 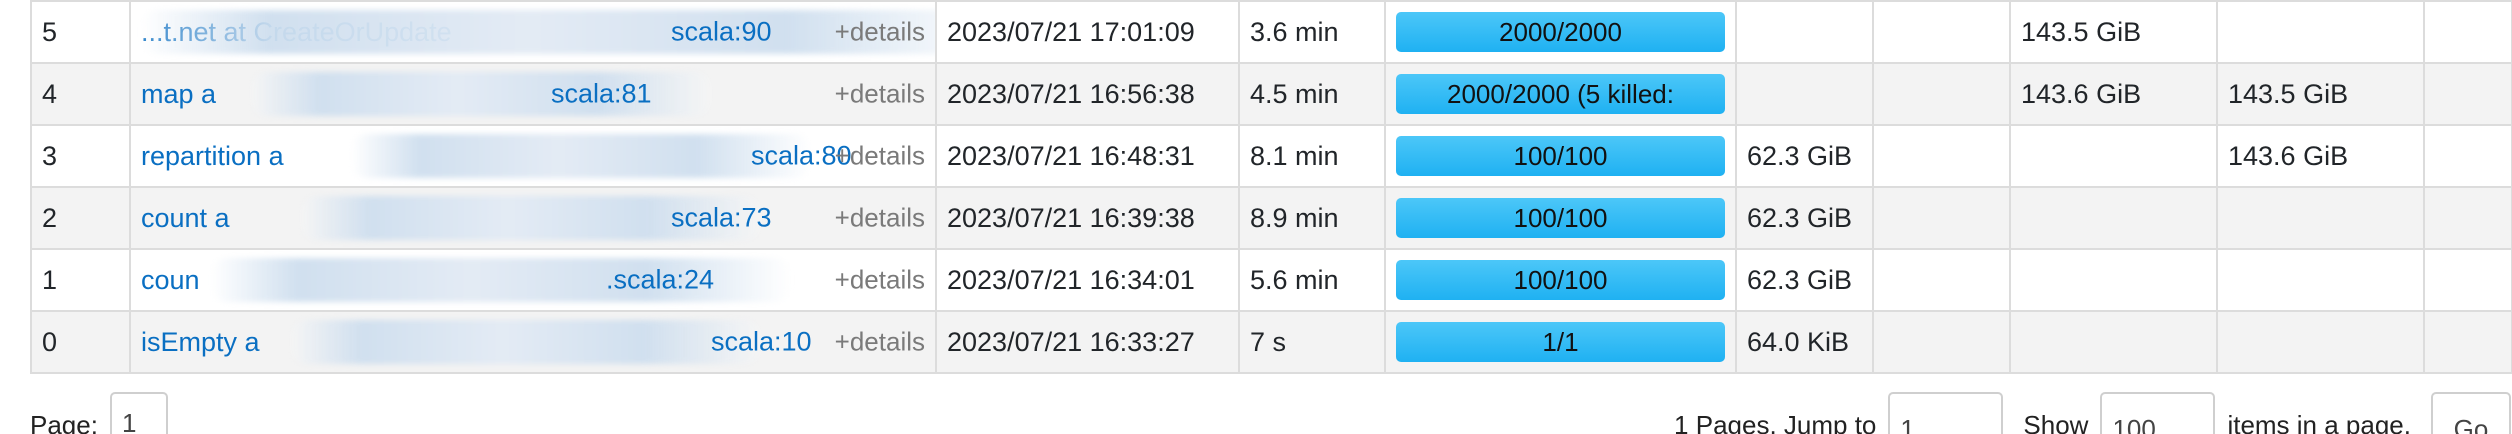 I want to click on submitted-time-cell: 2023/07/21 17:01:09, so click(x=1087, y=32).